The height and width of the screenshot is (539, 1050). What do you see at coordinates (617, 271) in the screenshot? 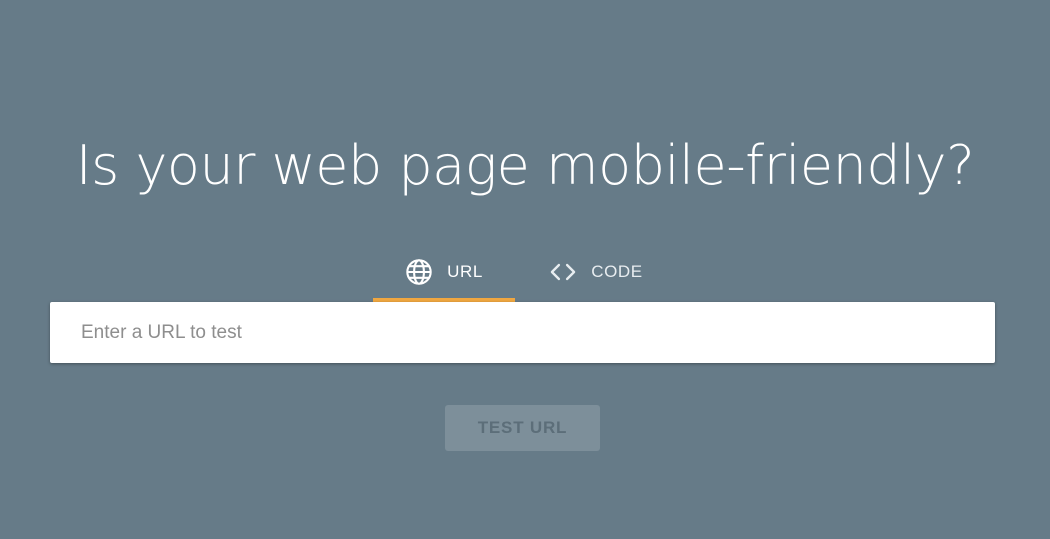
I see `tab-code-label: CODE` at bounding box center [617, 271].